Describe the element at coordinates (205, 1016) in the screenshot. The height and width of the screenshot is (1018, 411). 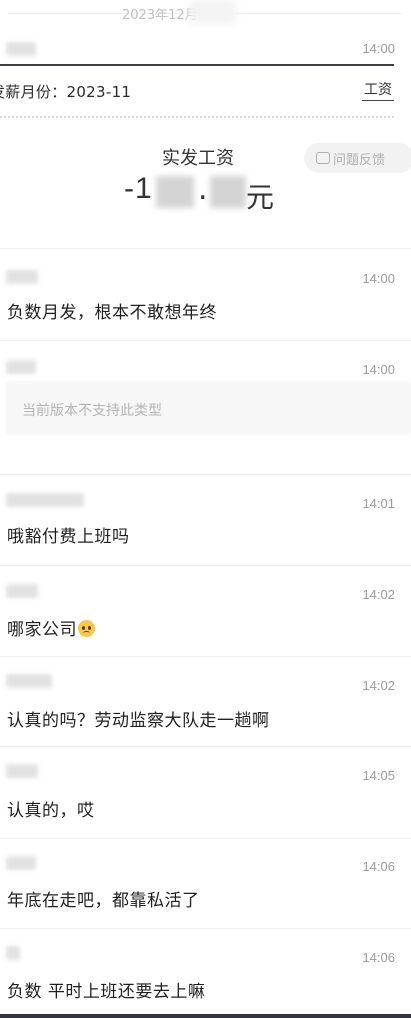
I see `bottom-bar` at that location.